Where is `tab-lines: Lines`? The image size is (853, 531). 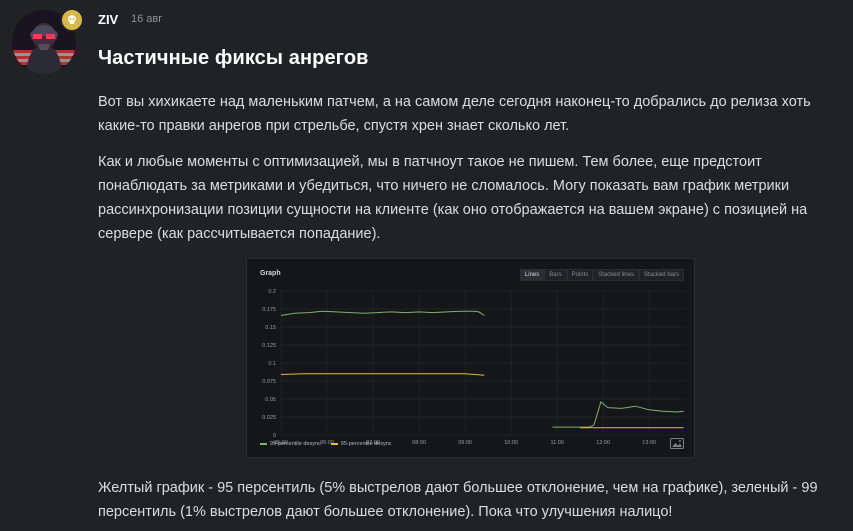 tab-lines: Lines is located at coordinates (532, 275).